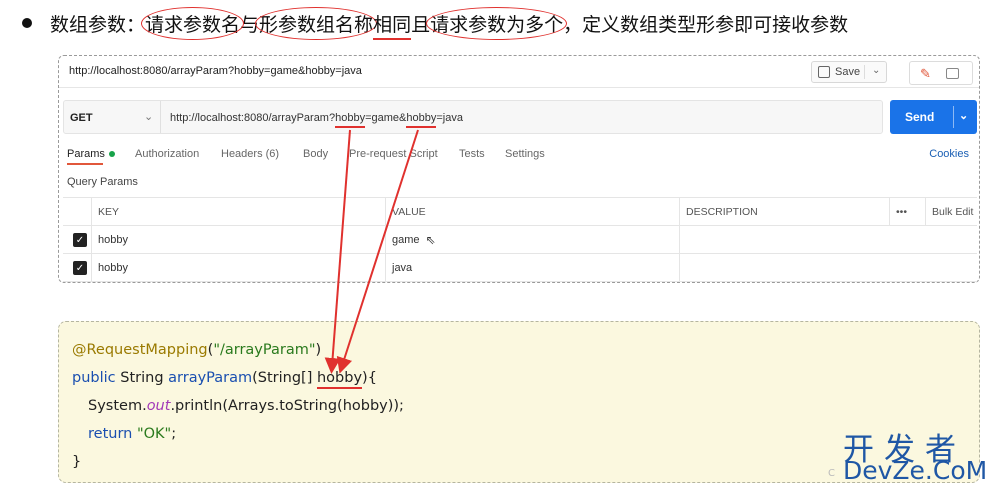 The height and width of the screenshot is (492, 1000). I want to click on save-icon, so click(824, 72).